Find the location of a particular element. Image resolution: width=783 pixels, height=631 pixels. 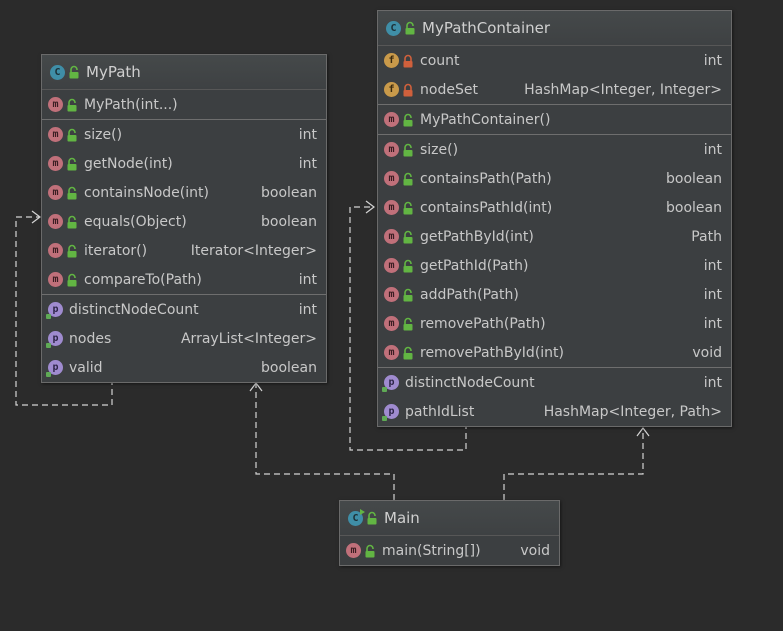

member-name: valid is located at coordinates (86, 367).